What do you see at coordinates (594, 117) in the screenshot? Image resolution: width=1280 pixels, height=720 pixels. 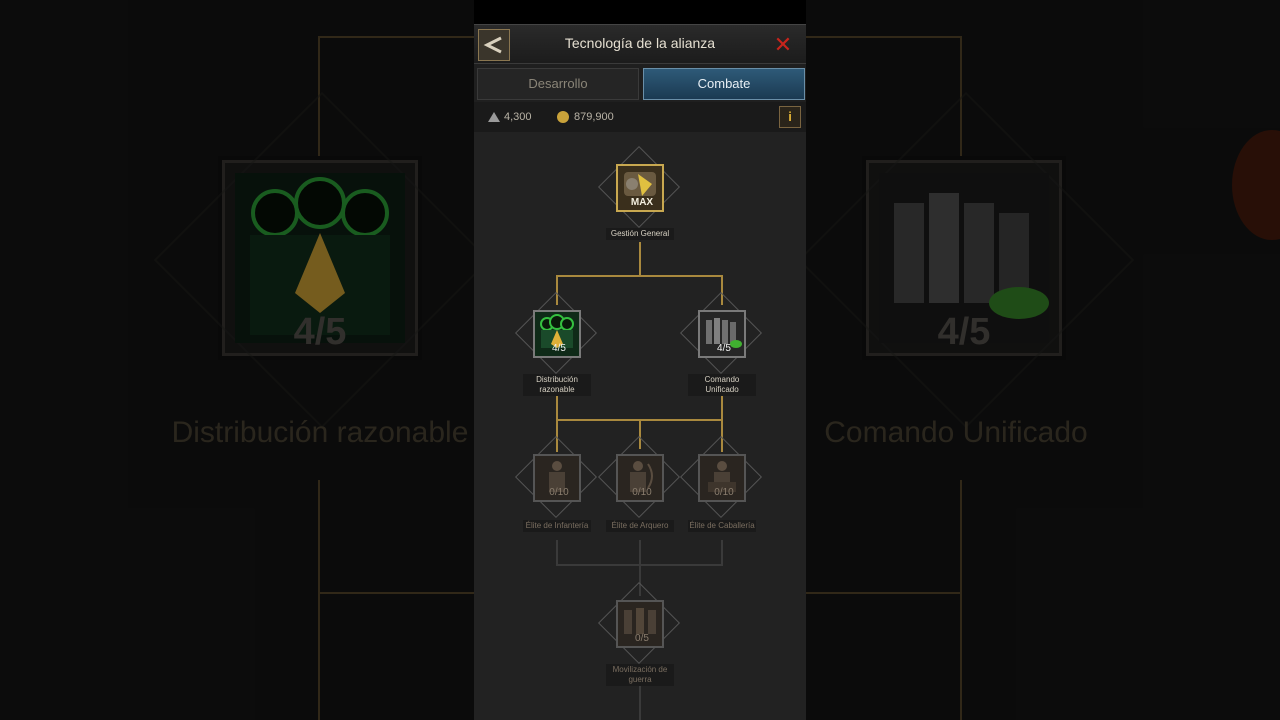 I see `contribution-value: 879,900` at bounding box center [594, 117].